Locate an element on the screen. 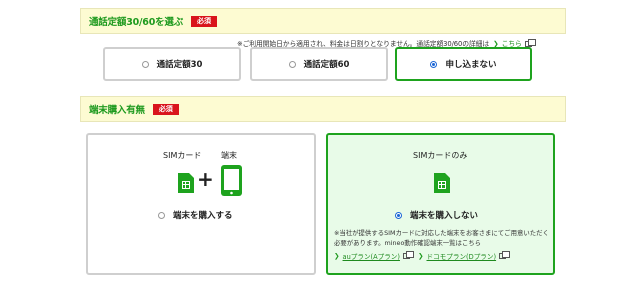 The height and width of the screenshot is (290, 640). plan-links: ❯ auプラン(Aプラン) ❯ ドコモプラン(Dプラン) is located at coordinates (422, 256).